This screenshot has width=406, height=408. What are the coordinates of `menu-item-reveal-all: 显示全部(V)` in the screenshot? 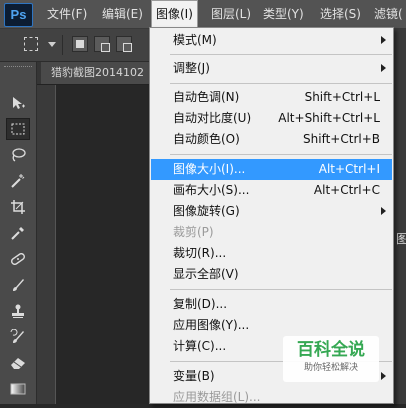 It's located at (271, 274).